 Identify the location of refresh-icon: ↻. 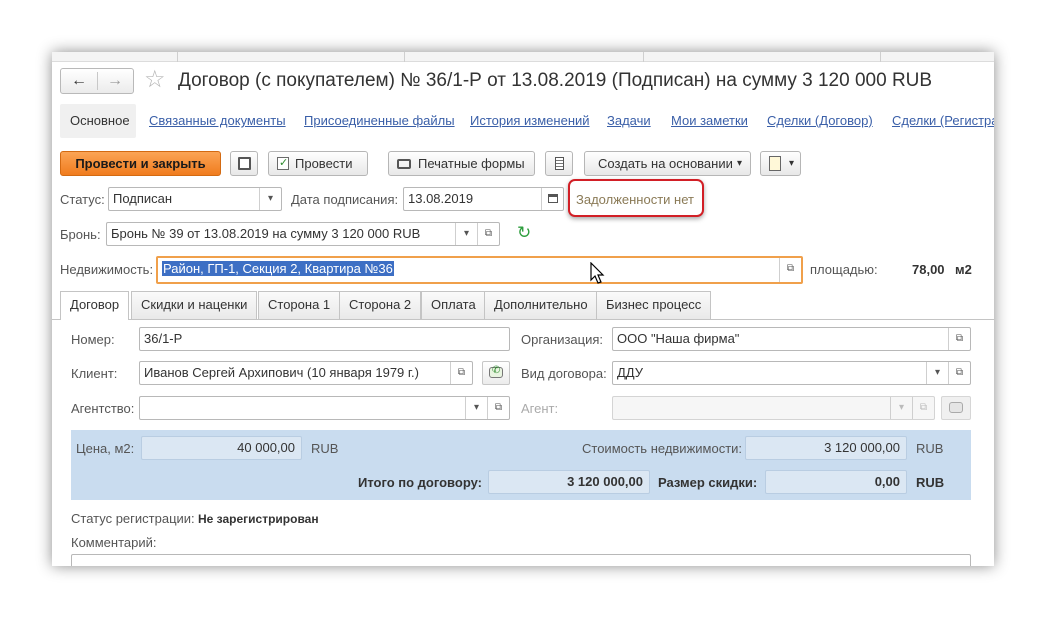
(524, 233).